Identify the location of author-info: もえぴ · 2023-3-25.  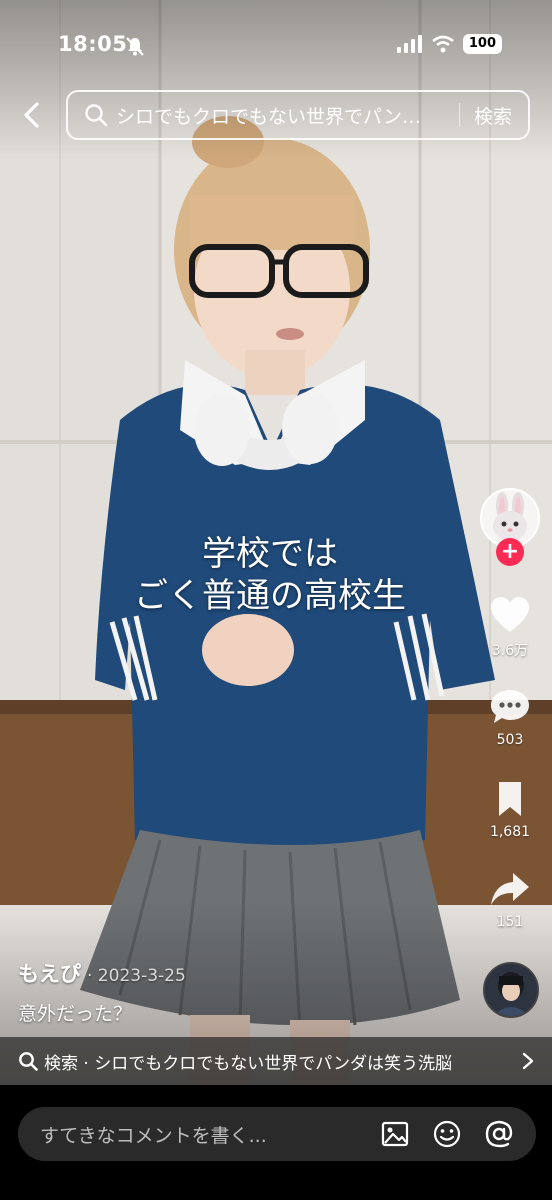
(102, 973).